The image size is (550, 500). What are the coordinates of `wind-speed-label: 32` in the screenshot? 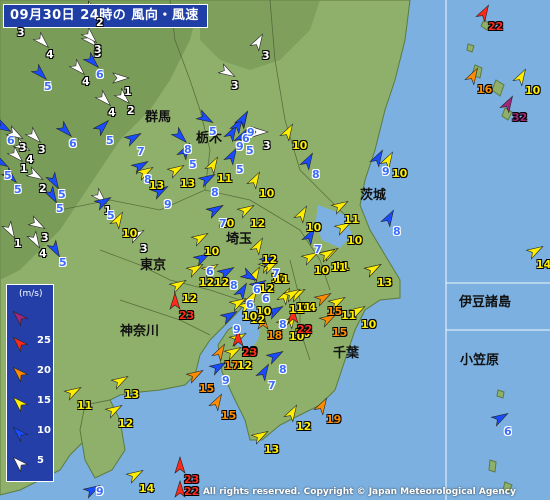 It's located at (520, 117).